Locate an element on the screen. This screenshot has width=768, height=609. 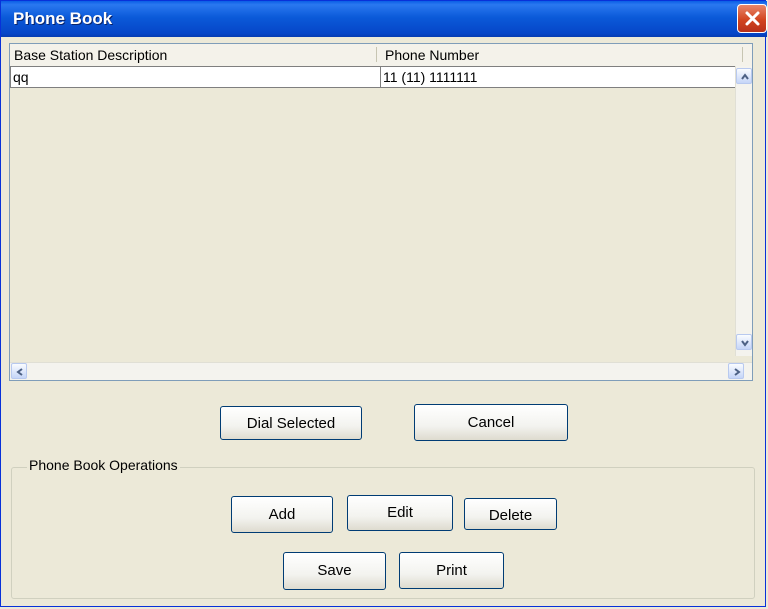
horizontal-scrollbar is located at coordinates (381, 371).